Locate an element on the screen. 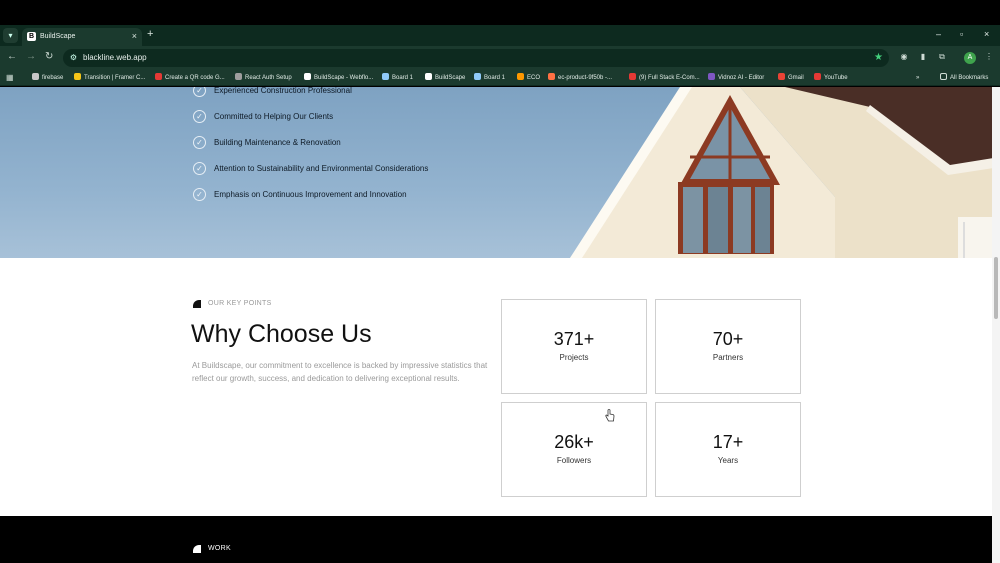 The image size is (1000, 563). bookmark-item: React Auth Setup is located at coordinates (263, 78).